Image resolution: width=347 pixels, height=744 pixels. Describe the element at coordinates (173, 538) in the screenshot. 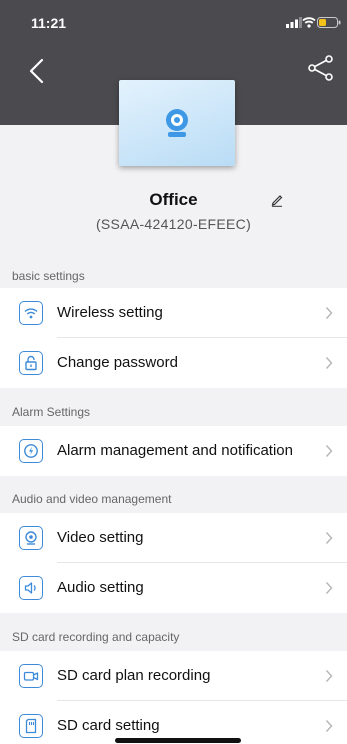

I see `video-setting-item: Video setting` at that location.